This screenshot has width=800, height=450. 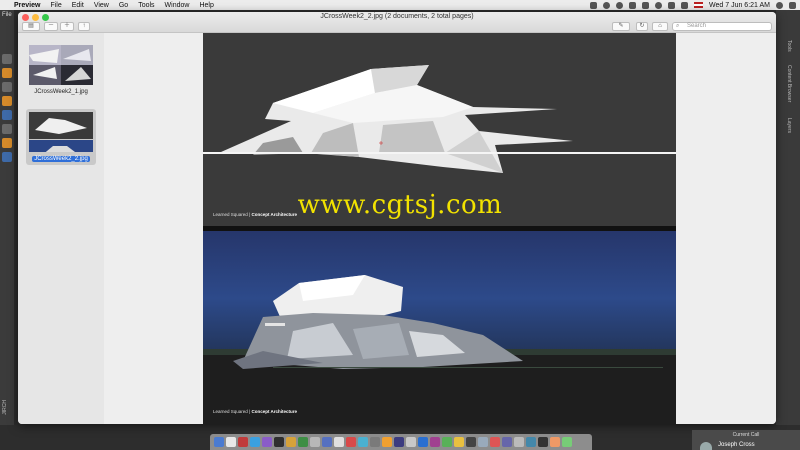 I want to click on display-icon, so click(x=633, y=5).